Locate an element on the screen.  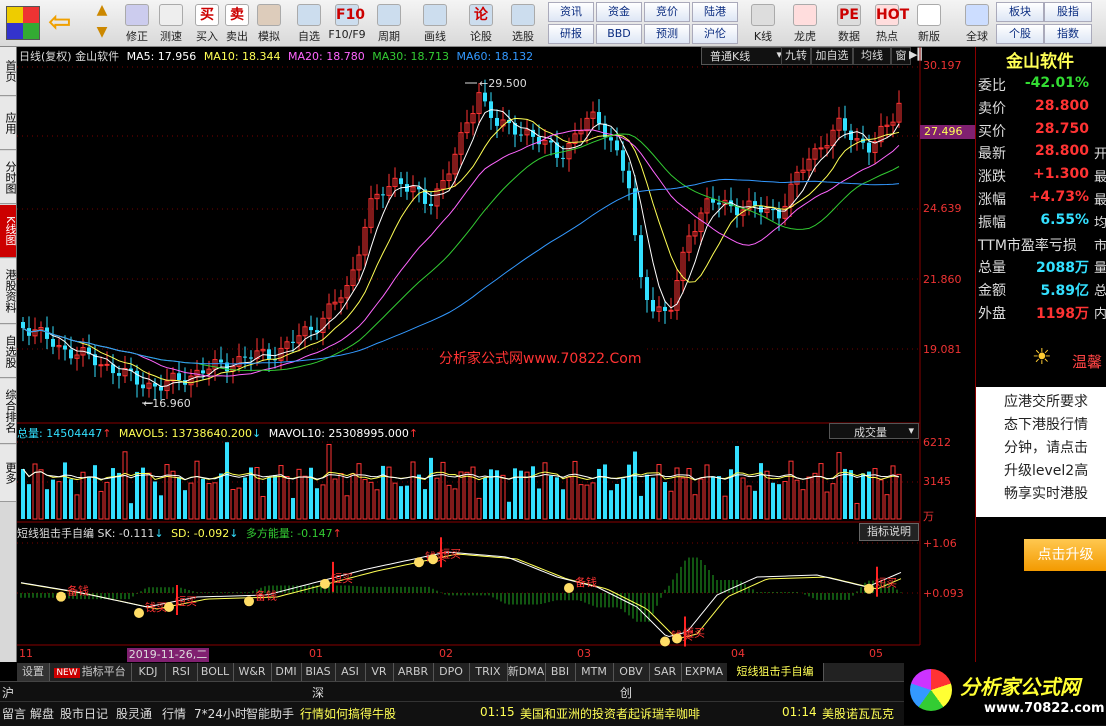
quote-key: TTM市盈率亏损 is located at coordinates (1027, 245).